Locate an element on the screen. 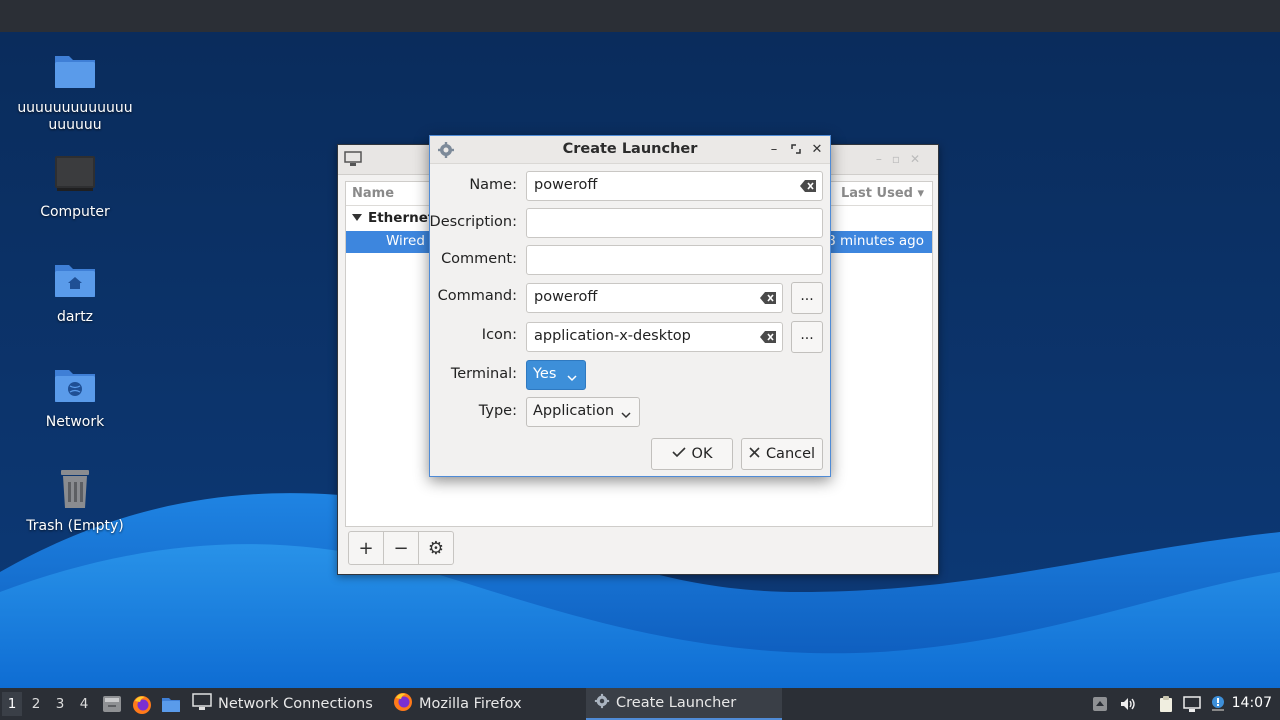 The height and width of the screenshot is (720, 1280). task-network-connections: Network Connections is located at coordinates (282, 704).